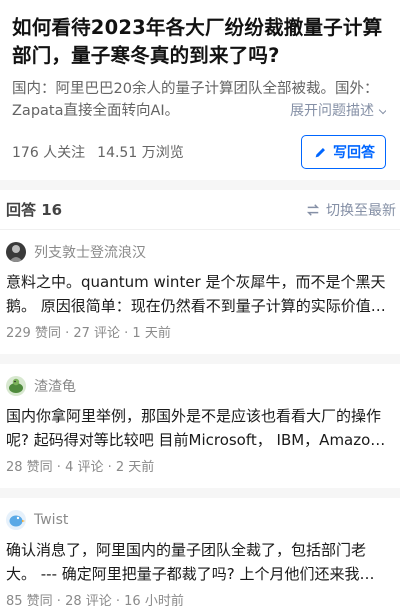  What do you see at coordinates (55, 386) in the screenshot?
I see `author-name: 渣渣龟` at bounding box center [55, 386].